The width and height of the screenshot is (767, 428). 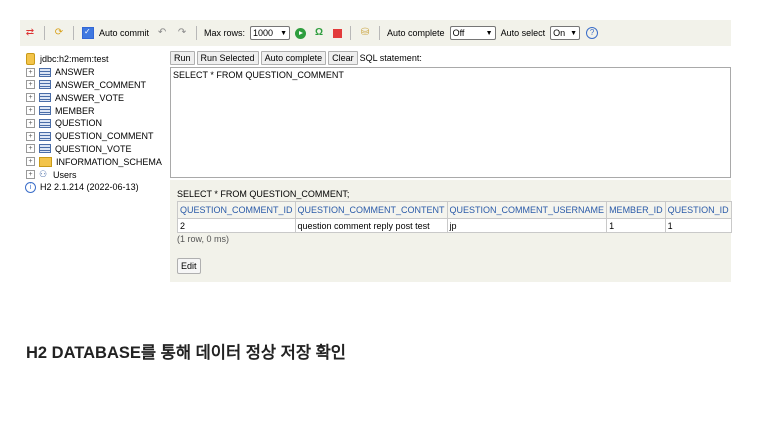 I want to click on tree-table-answer-vote: + ANSWER_VOTE, so click(x=95, y=97).